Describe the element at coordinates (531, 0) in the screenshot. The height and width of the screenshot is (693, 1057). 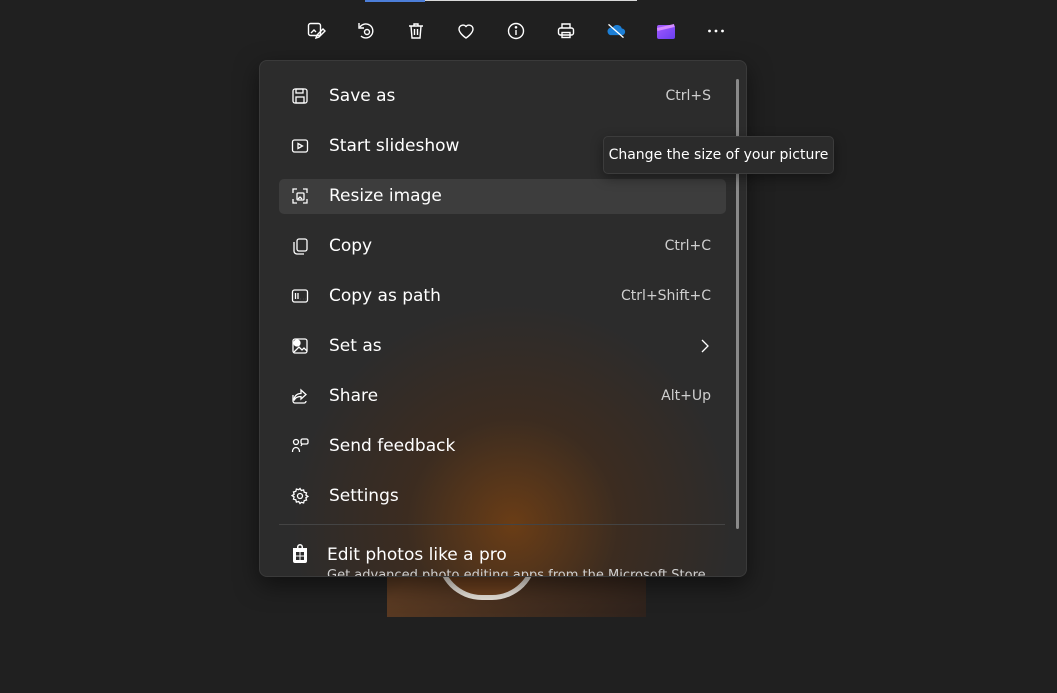
I see `top-divider-line` at that location.